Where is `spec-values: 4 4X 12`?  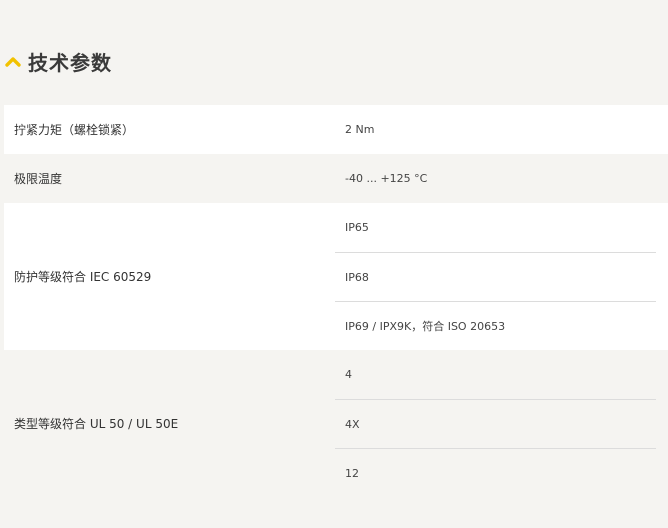 spec-values: 4 4X 12 is located at coordinates (501, 423).